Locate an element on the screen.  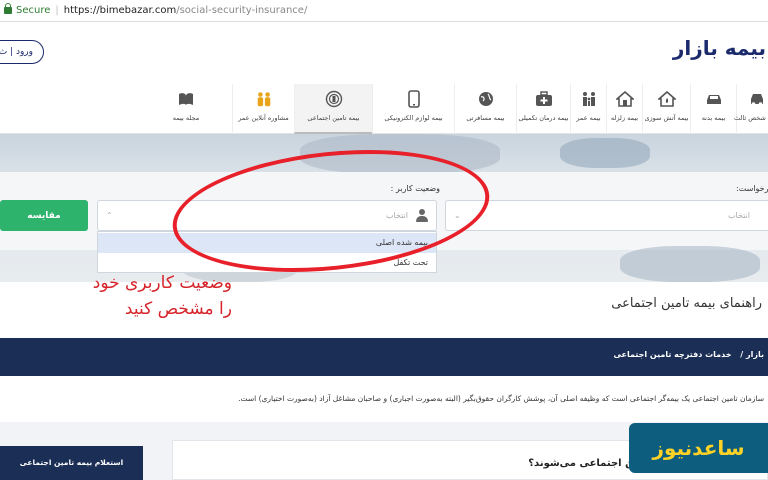
annotation-line: را مشخص کنید is located at coordinates (178, 309).